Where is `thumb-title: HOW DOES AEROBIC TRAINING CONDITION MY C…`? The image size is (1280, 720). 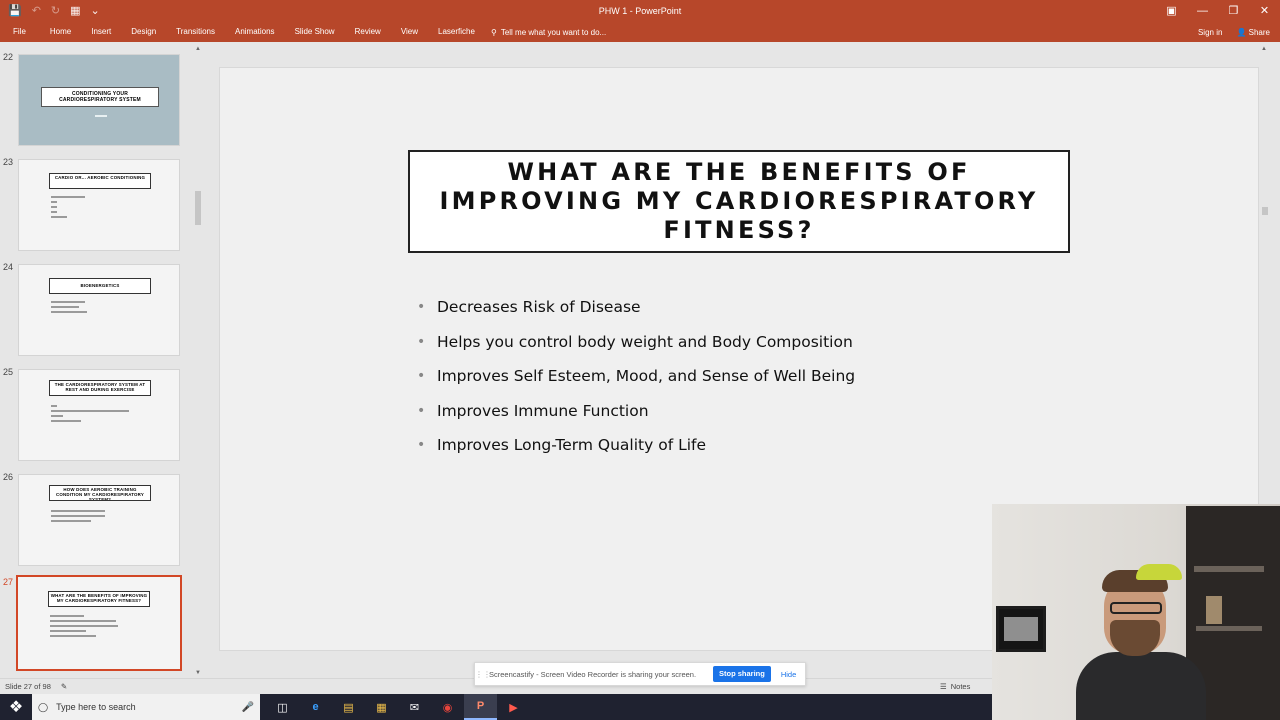 thumb-title: HOW DOES AEROBIC TRAINING CONDITION MY C… is located at coordinates (100, 493).